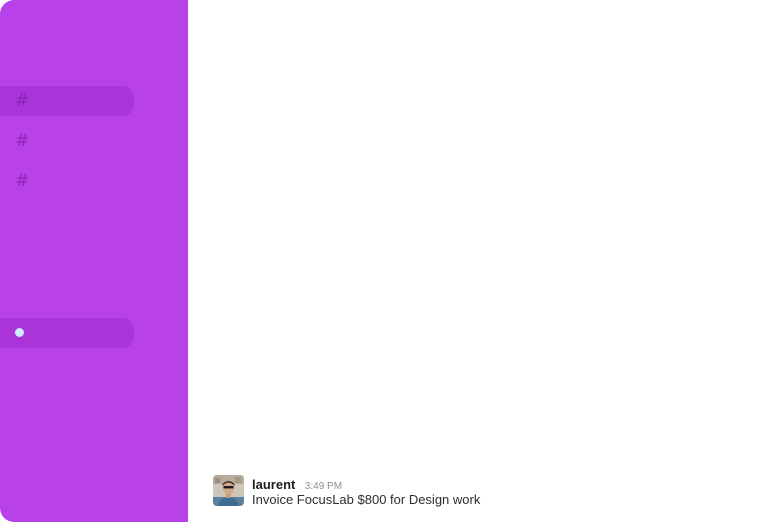 This screenshot has height=522, width=777. What do you see at coordinates (67, 333) in the screenshot?
I see `sidebar-direct-message` at bounding box center [67, 333].